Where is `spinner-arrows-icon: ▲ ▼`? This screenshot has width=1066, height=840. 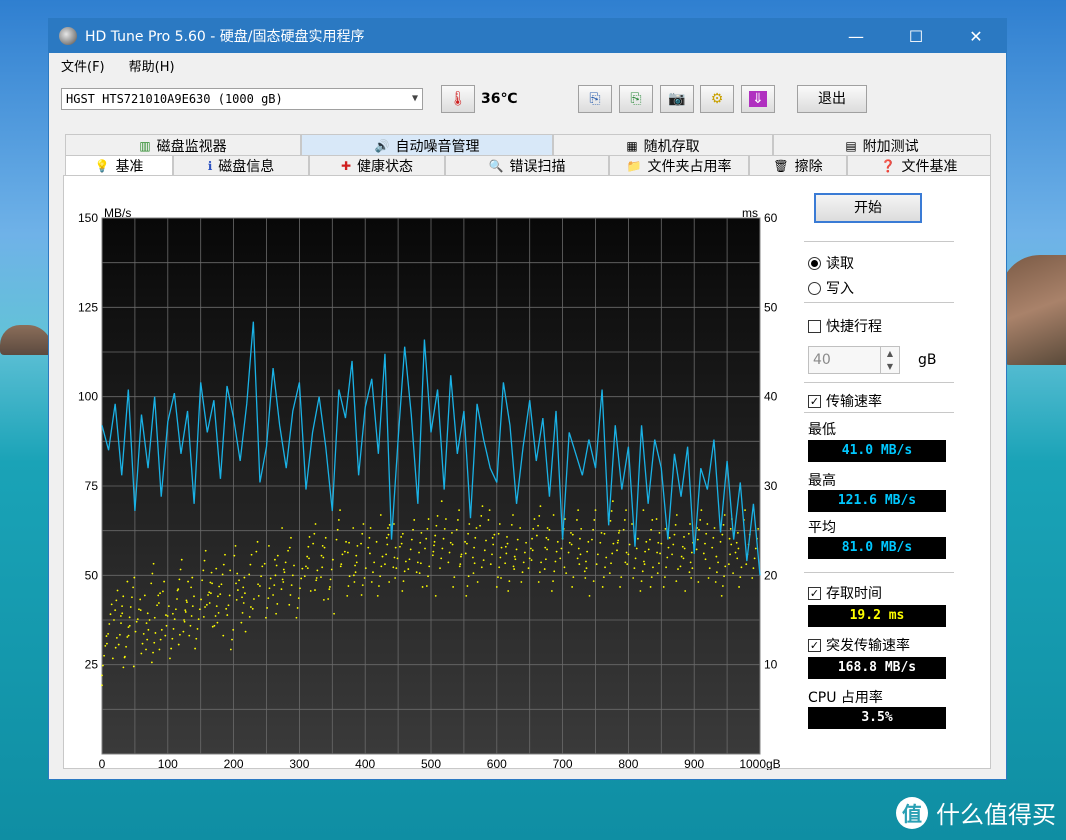 spinner-arrows-icon: ▲ ▼ is located at coordinates (889, 360).